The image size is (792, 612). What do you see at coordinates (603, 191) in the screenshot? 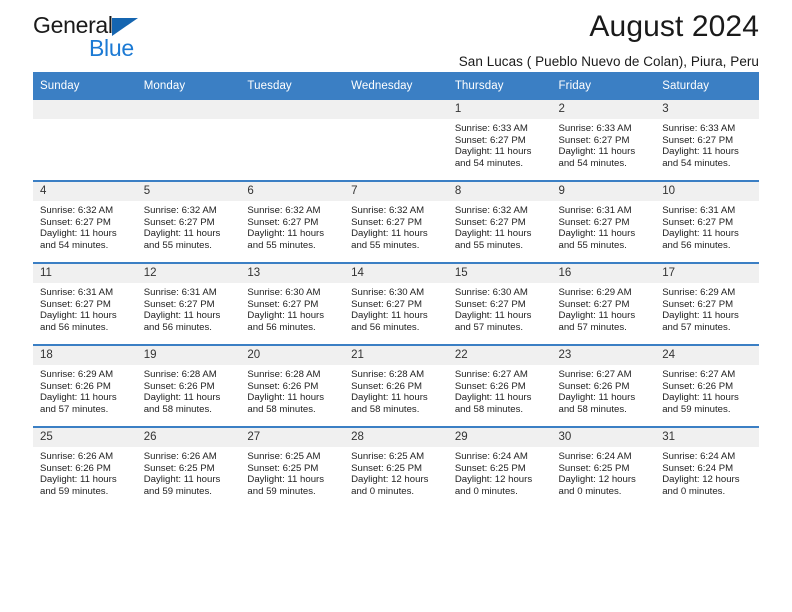
I see `day-number: 9` at bounding box center [603, 191].